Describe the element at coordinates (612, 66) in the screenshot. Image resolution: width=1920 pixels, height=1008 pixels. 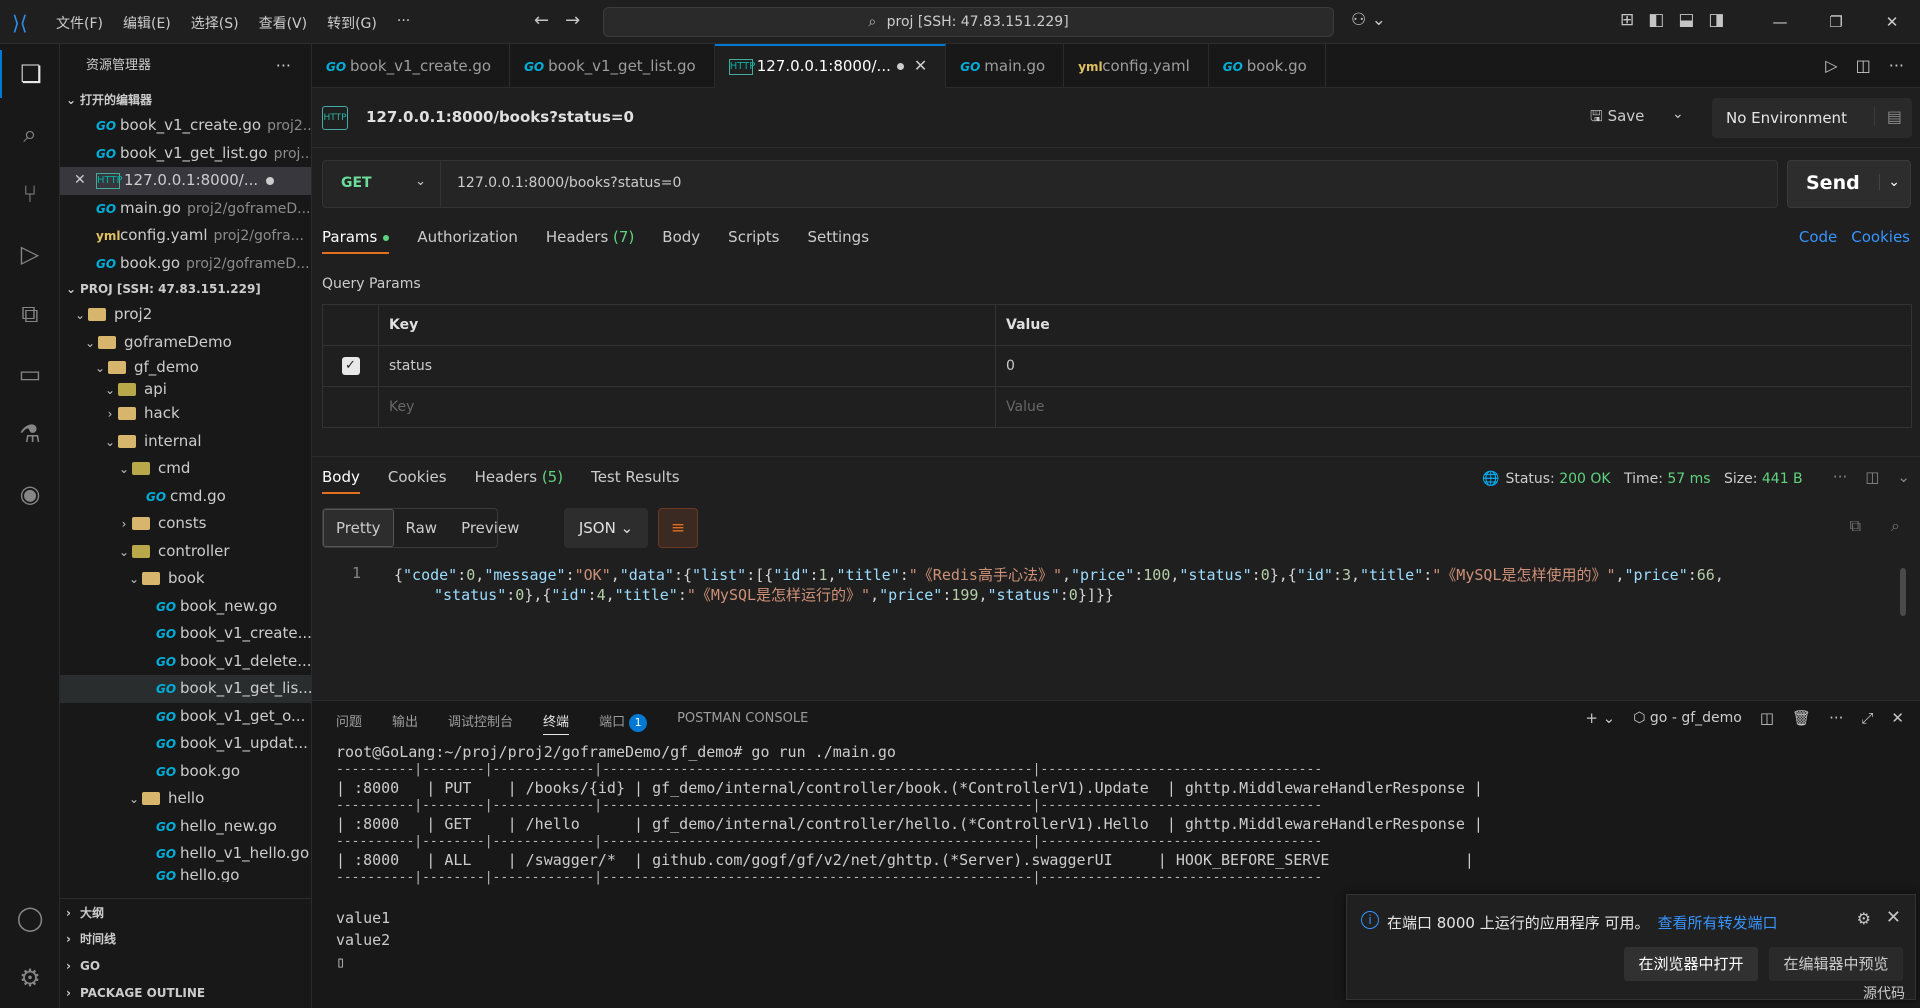
I see `tab-book-v1-get-list: GO book_v1_get_list.go` at that location.